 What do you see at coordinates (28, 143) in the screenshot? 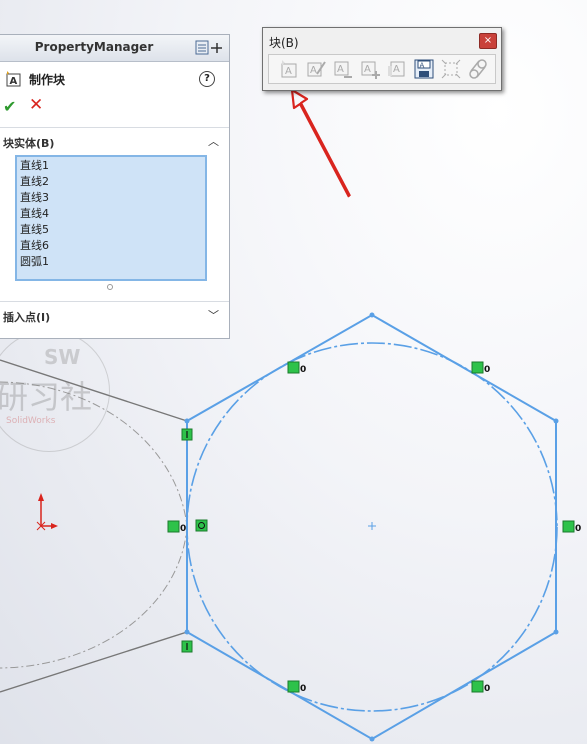
I see `section-title-block-entities: 块实体(B)` at bounding box center [28, 143].